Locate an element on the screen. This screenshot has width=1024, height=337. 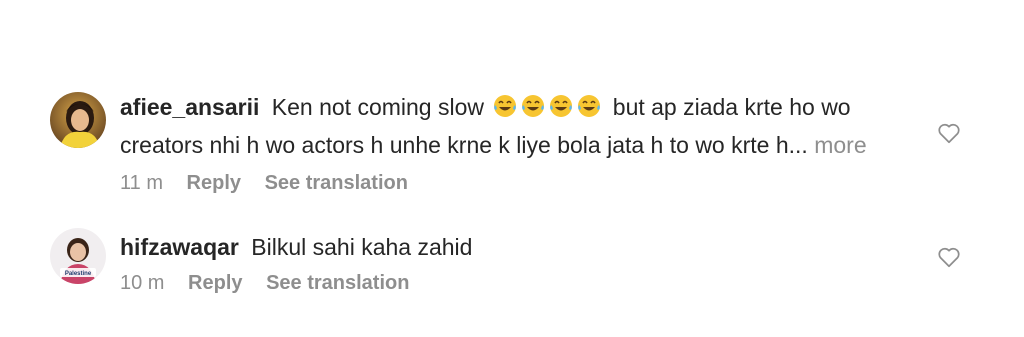
comment-meta: 10 m Reply See translation is located at coordinates (515, 283).